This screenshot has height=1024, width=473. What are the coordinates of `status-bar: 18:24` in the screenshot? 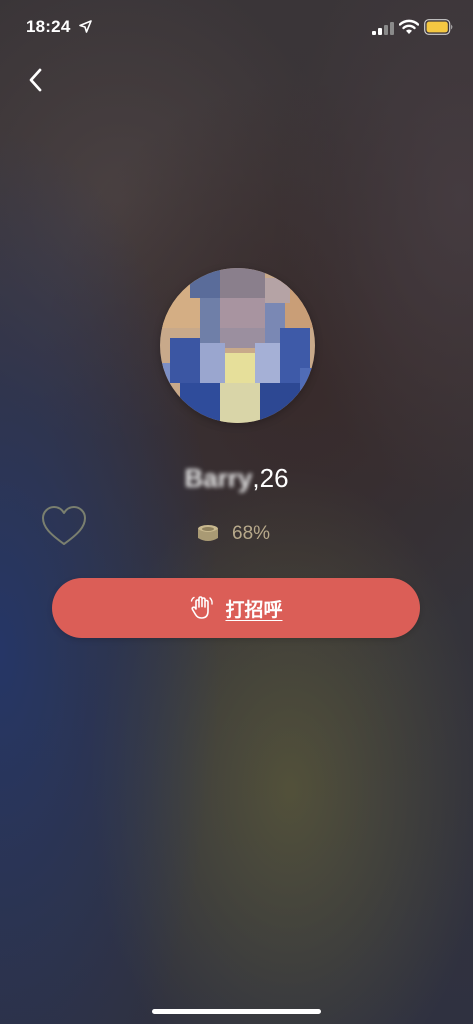 It's located at (236, 28).